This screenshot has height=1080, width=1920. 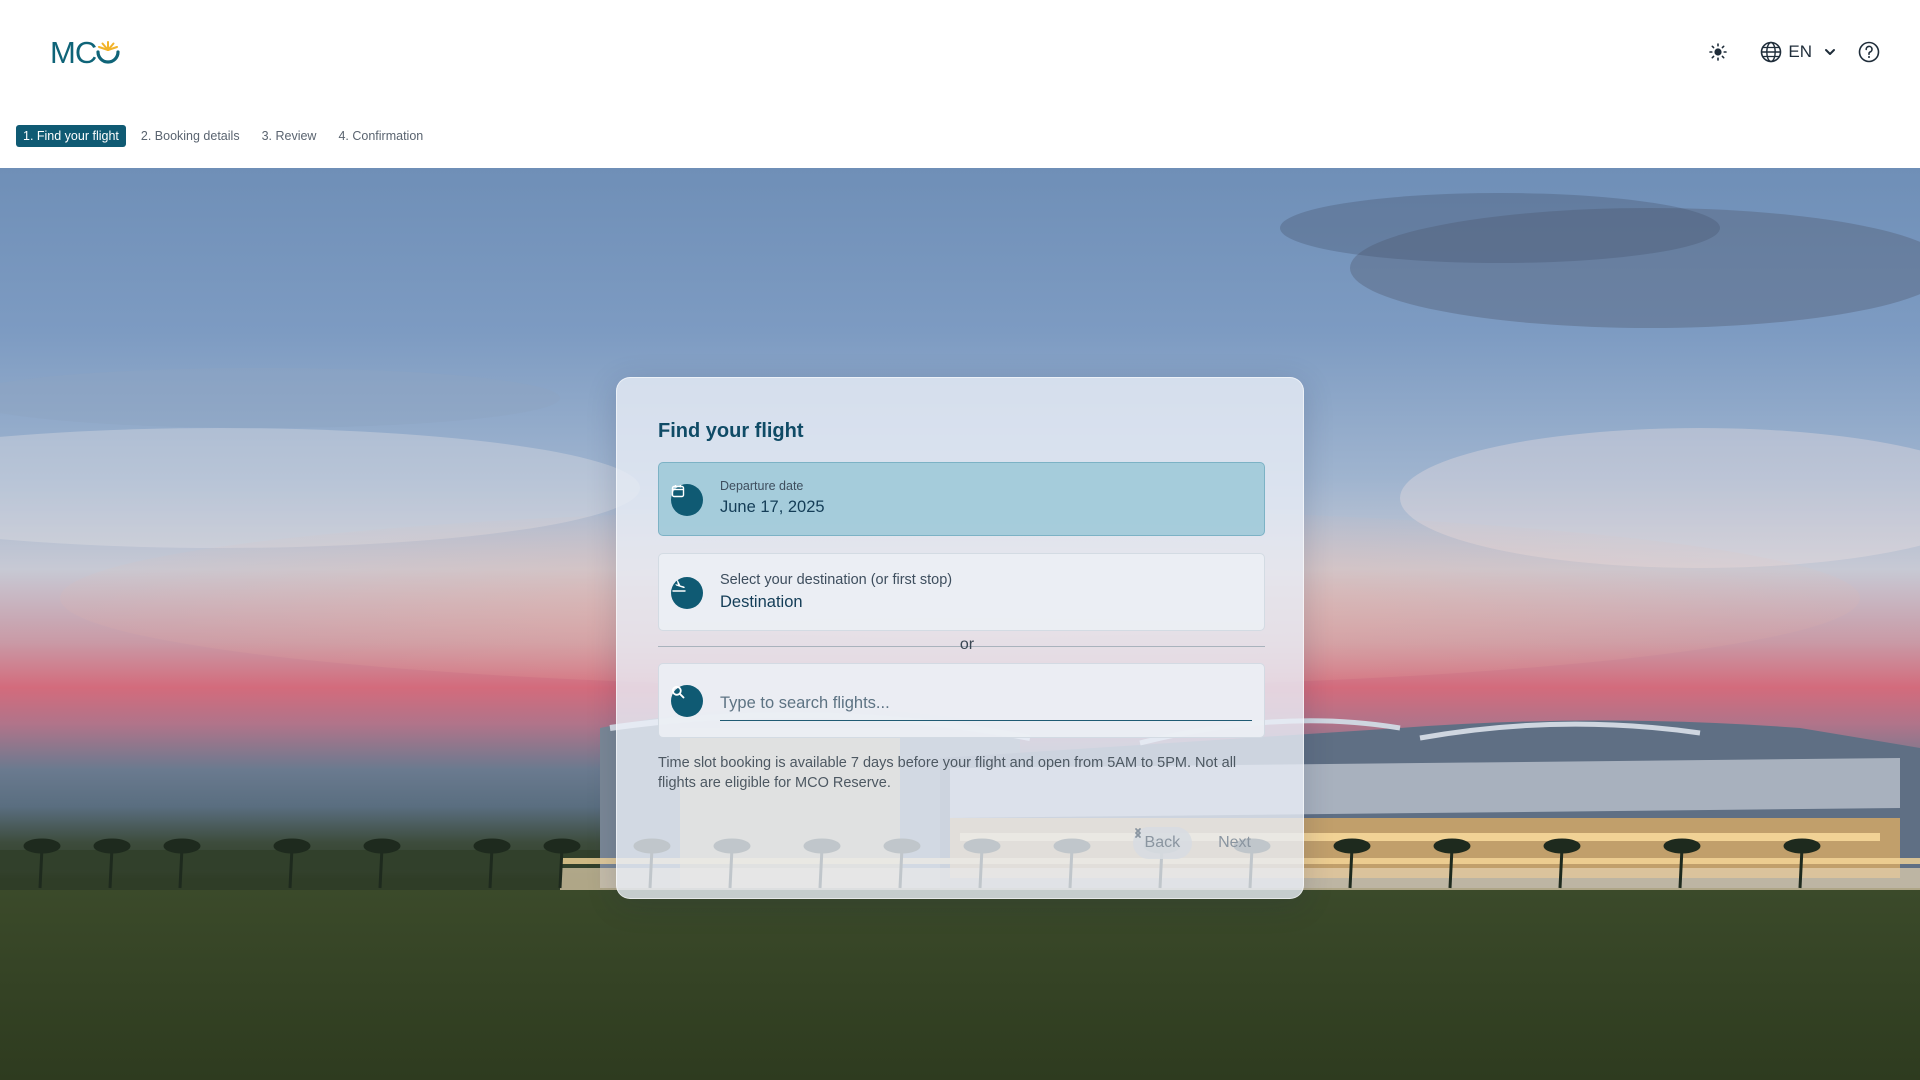 I want to click on destination-label: Select your destination (or first stop), so click(x=836, y=580).